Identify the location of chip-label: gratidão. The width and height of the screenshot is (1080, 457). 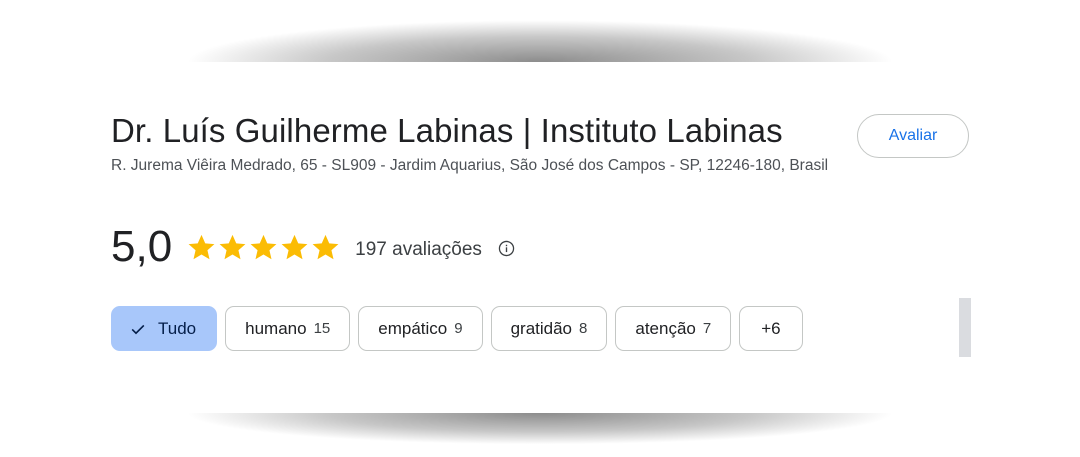
(541, 328).